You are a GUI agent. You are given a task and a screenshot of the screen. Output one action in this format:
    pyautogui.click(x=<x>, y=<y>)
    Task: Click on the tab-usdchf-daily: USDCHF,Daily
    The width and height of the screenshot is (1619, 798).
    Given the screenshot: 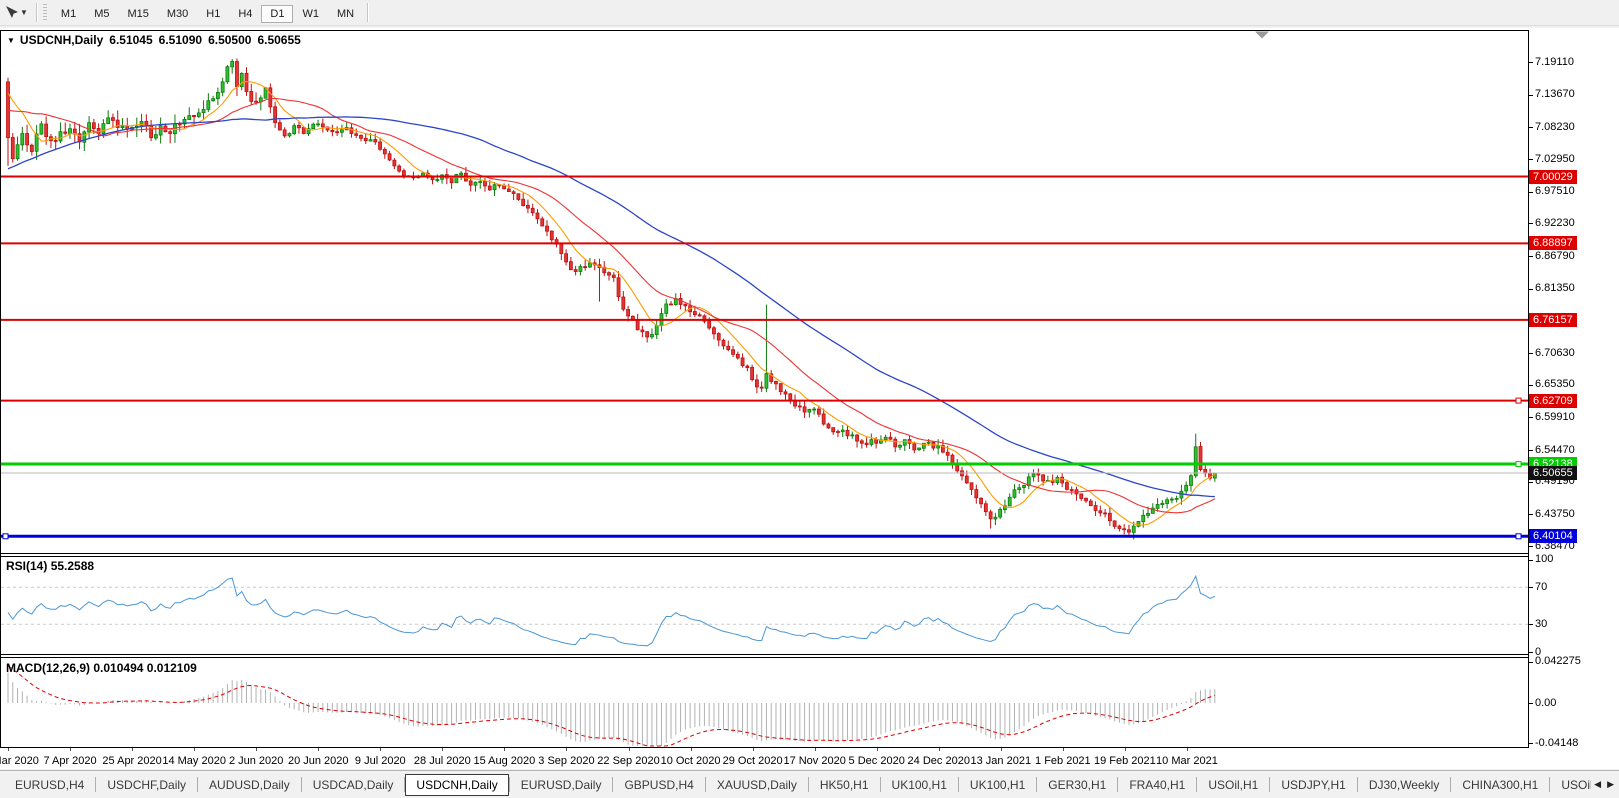 What is the action you would take?
    pyautogui.click(x=146, y=785)
    